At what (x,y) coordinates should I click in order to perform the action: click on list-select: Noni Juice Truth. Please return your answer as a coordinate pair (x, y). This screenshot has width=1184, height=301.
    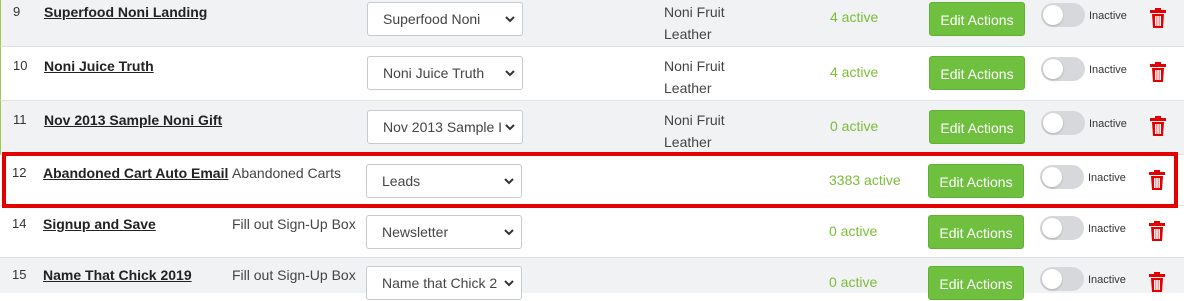
    Looking at the image, I should click on (445, 73).